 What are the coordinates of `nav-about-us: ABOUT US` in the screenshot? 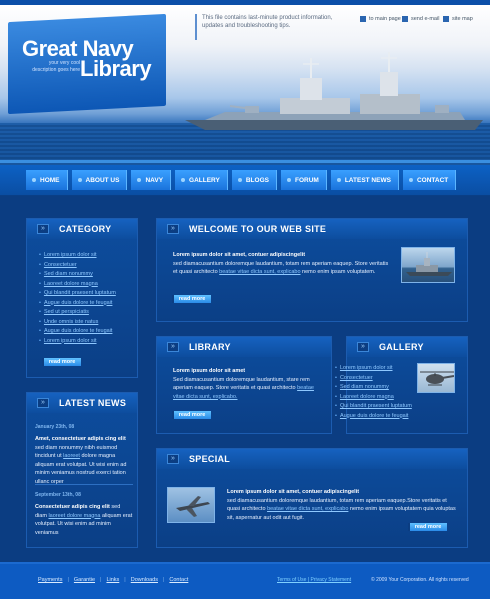 It's located at (99, 180).